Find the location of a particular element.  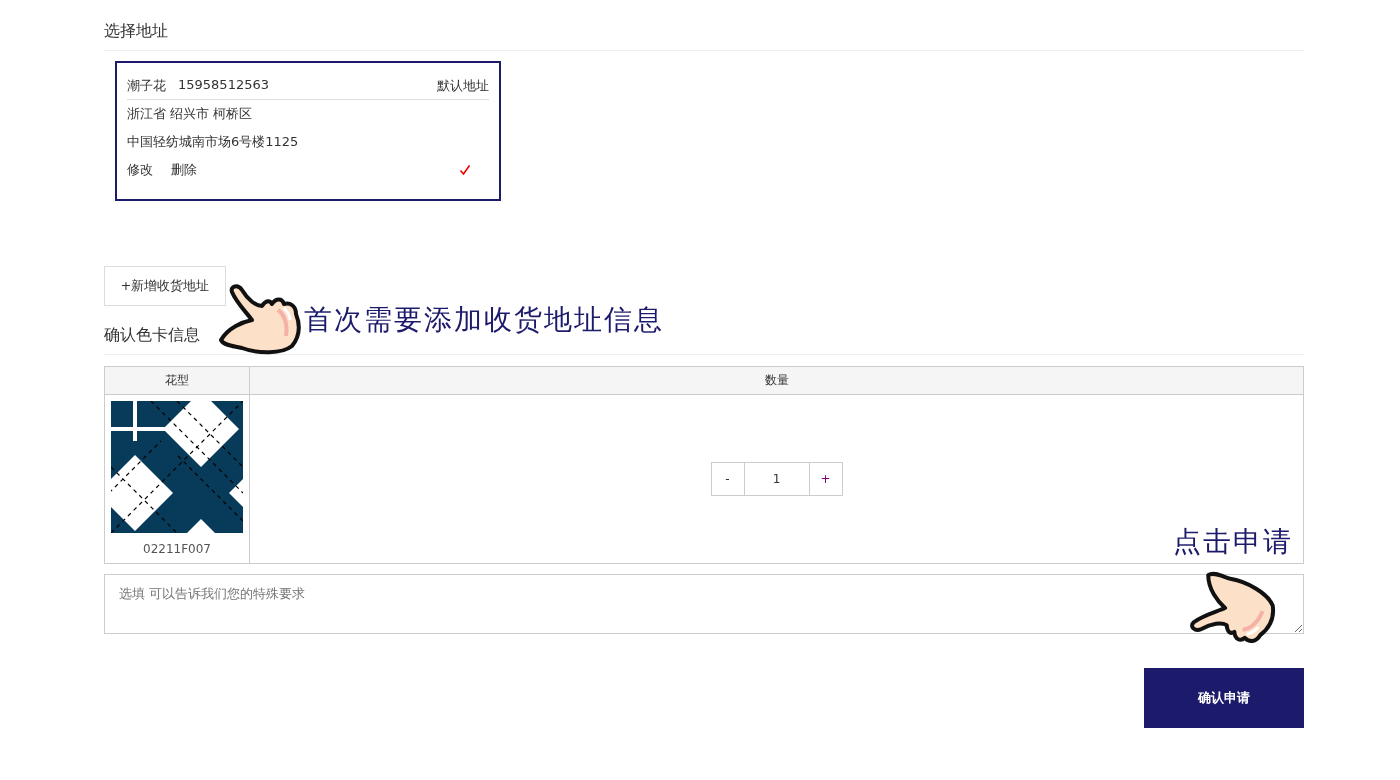

submit-button: 确认申请 is located at coordinates (1224, 698).